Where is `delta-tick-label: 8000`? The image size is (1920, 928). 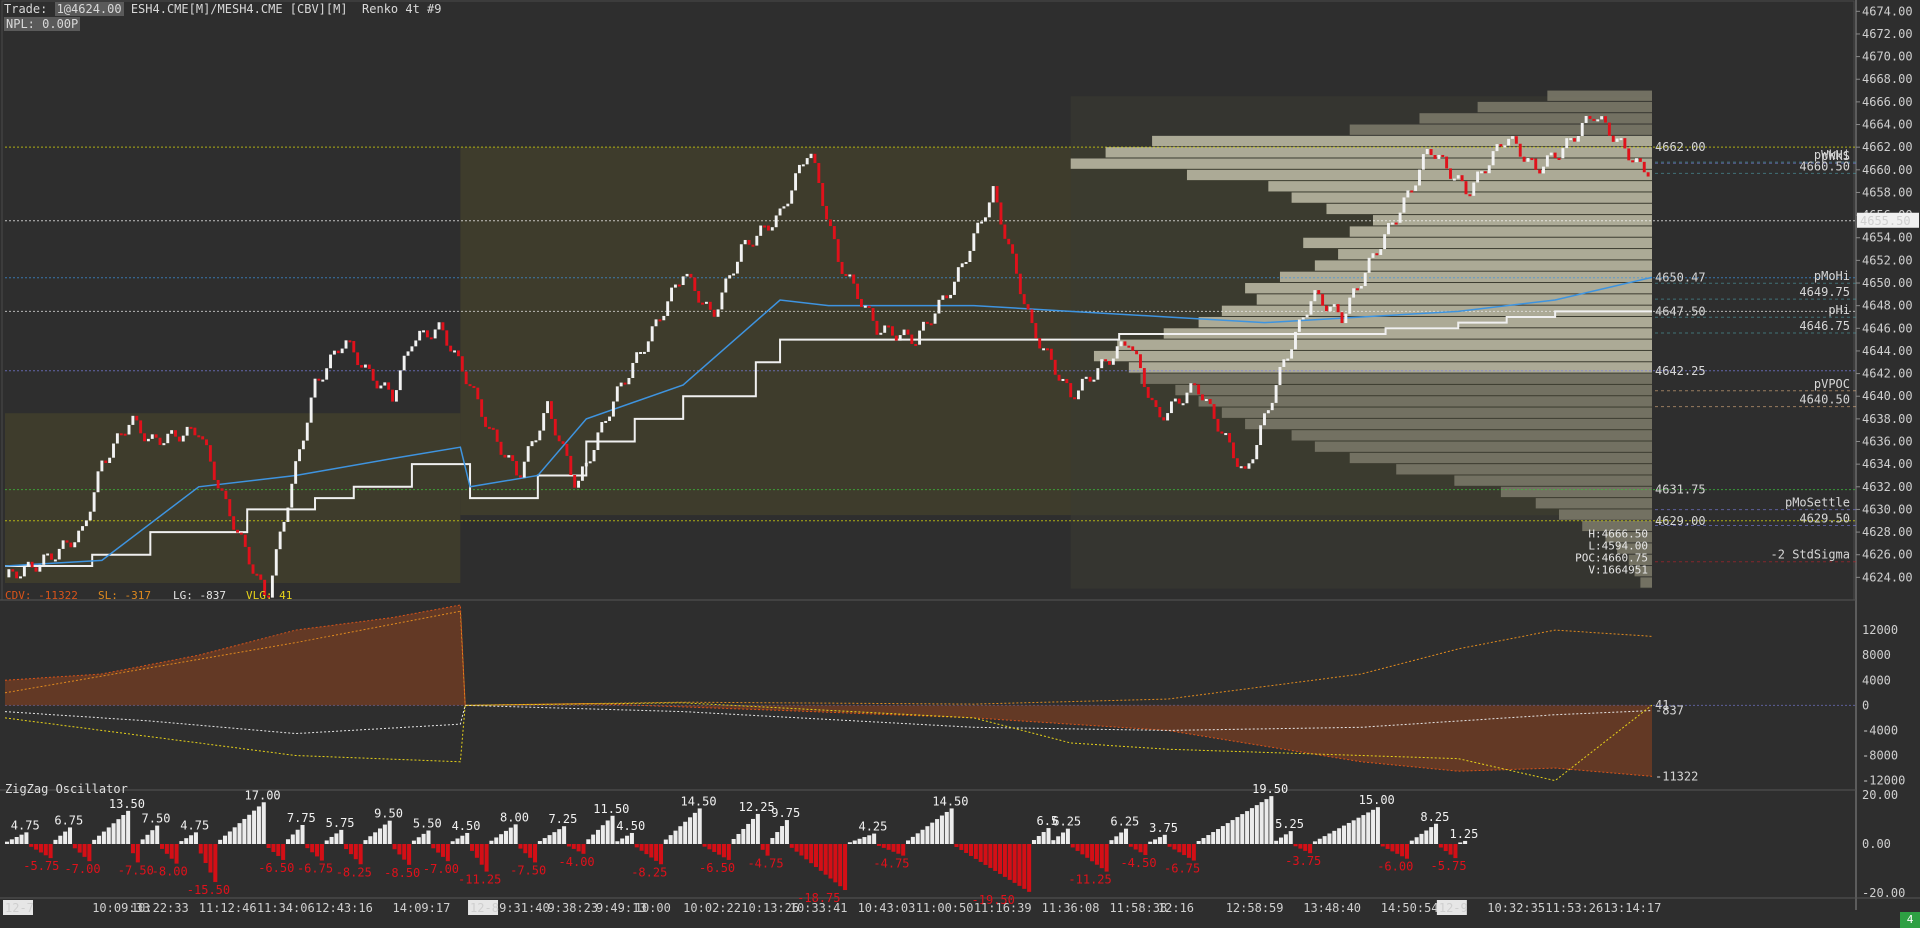
delta-tick-label: 8000 is located at coordinates (1876, 655).